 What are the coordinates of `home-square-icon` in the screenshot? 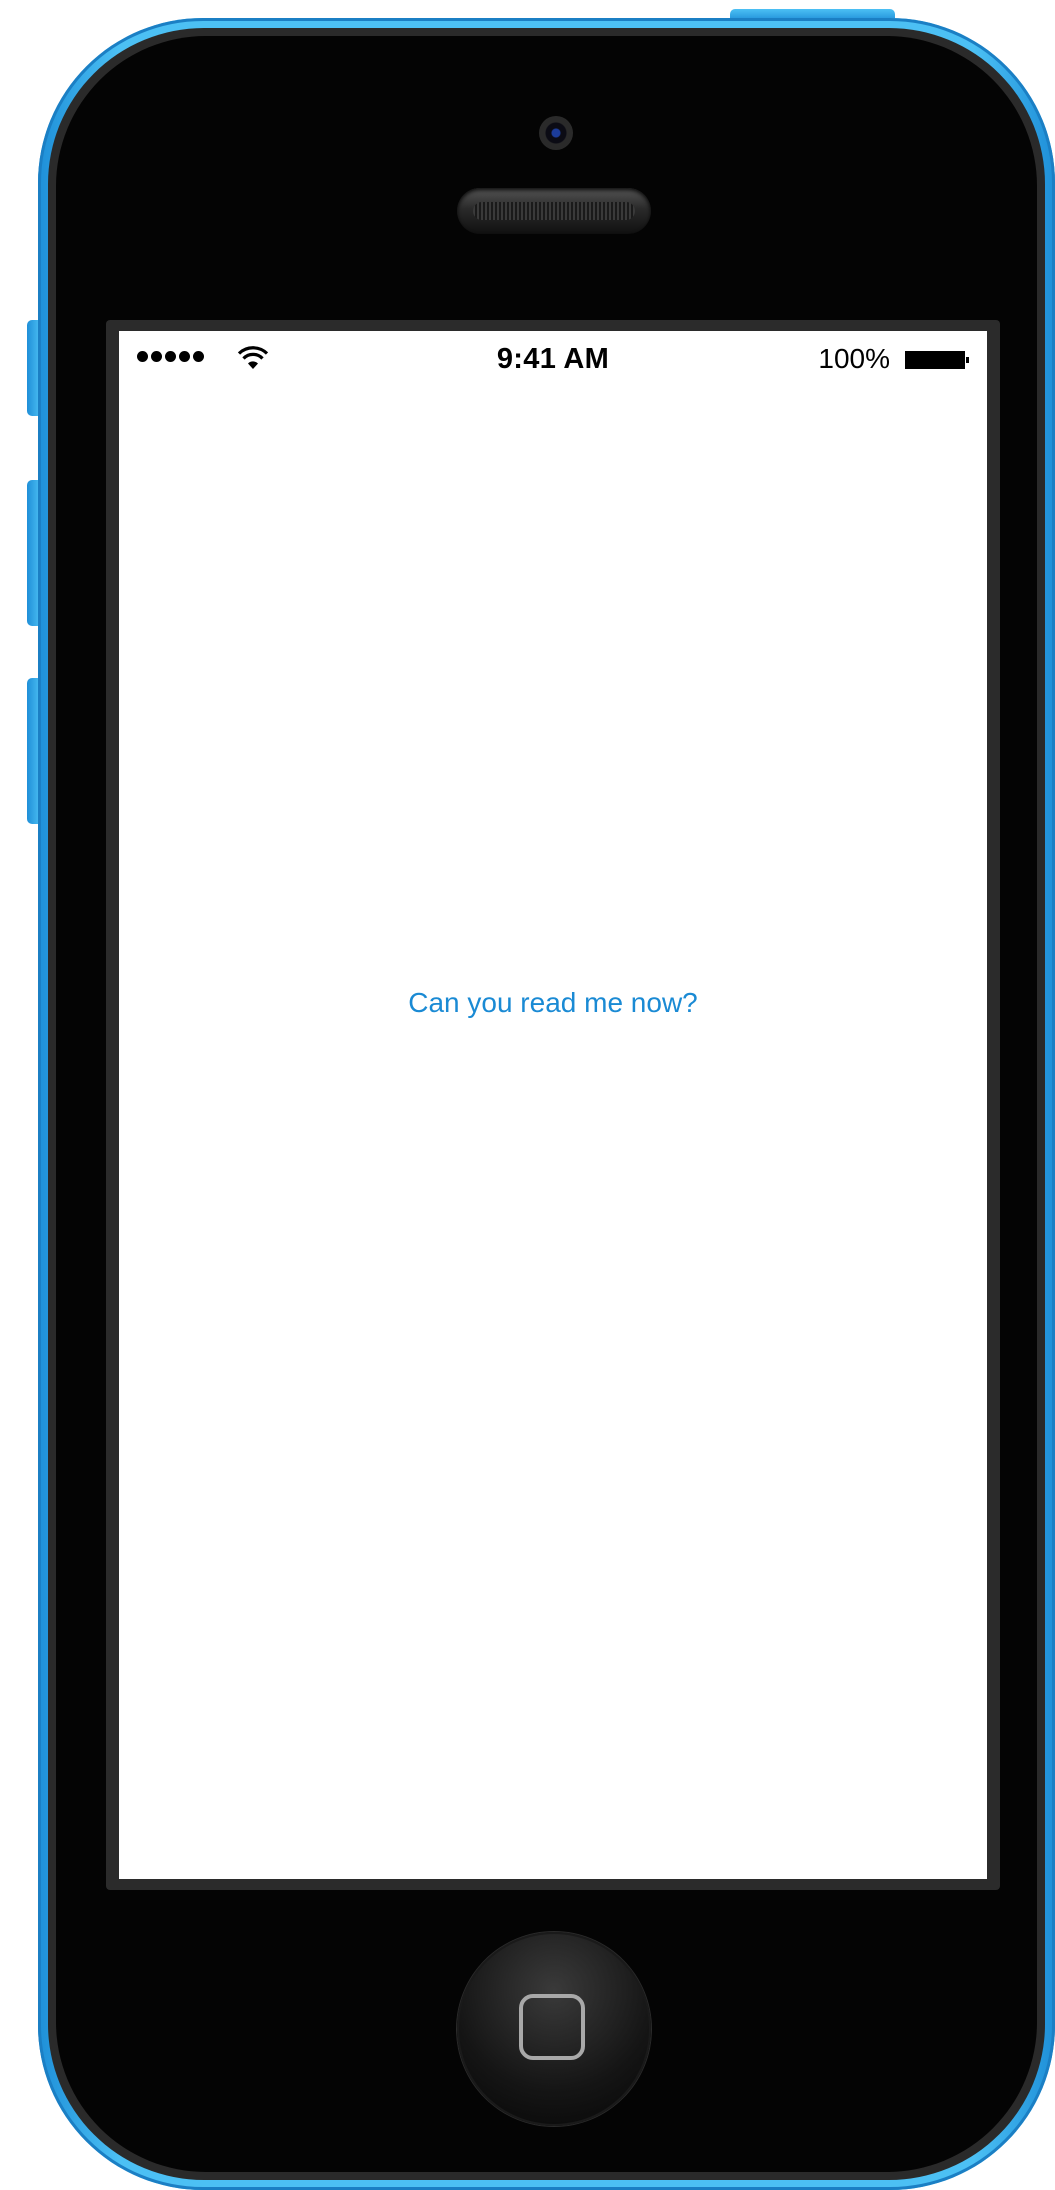 It's located at (552, 2027).